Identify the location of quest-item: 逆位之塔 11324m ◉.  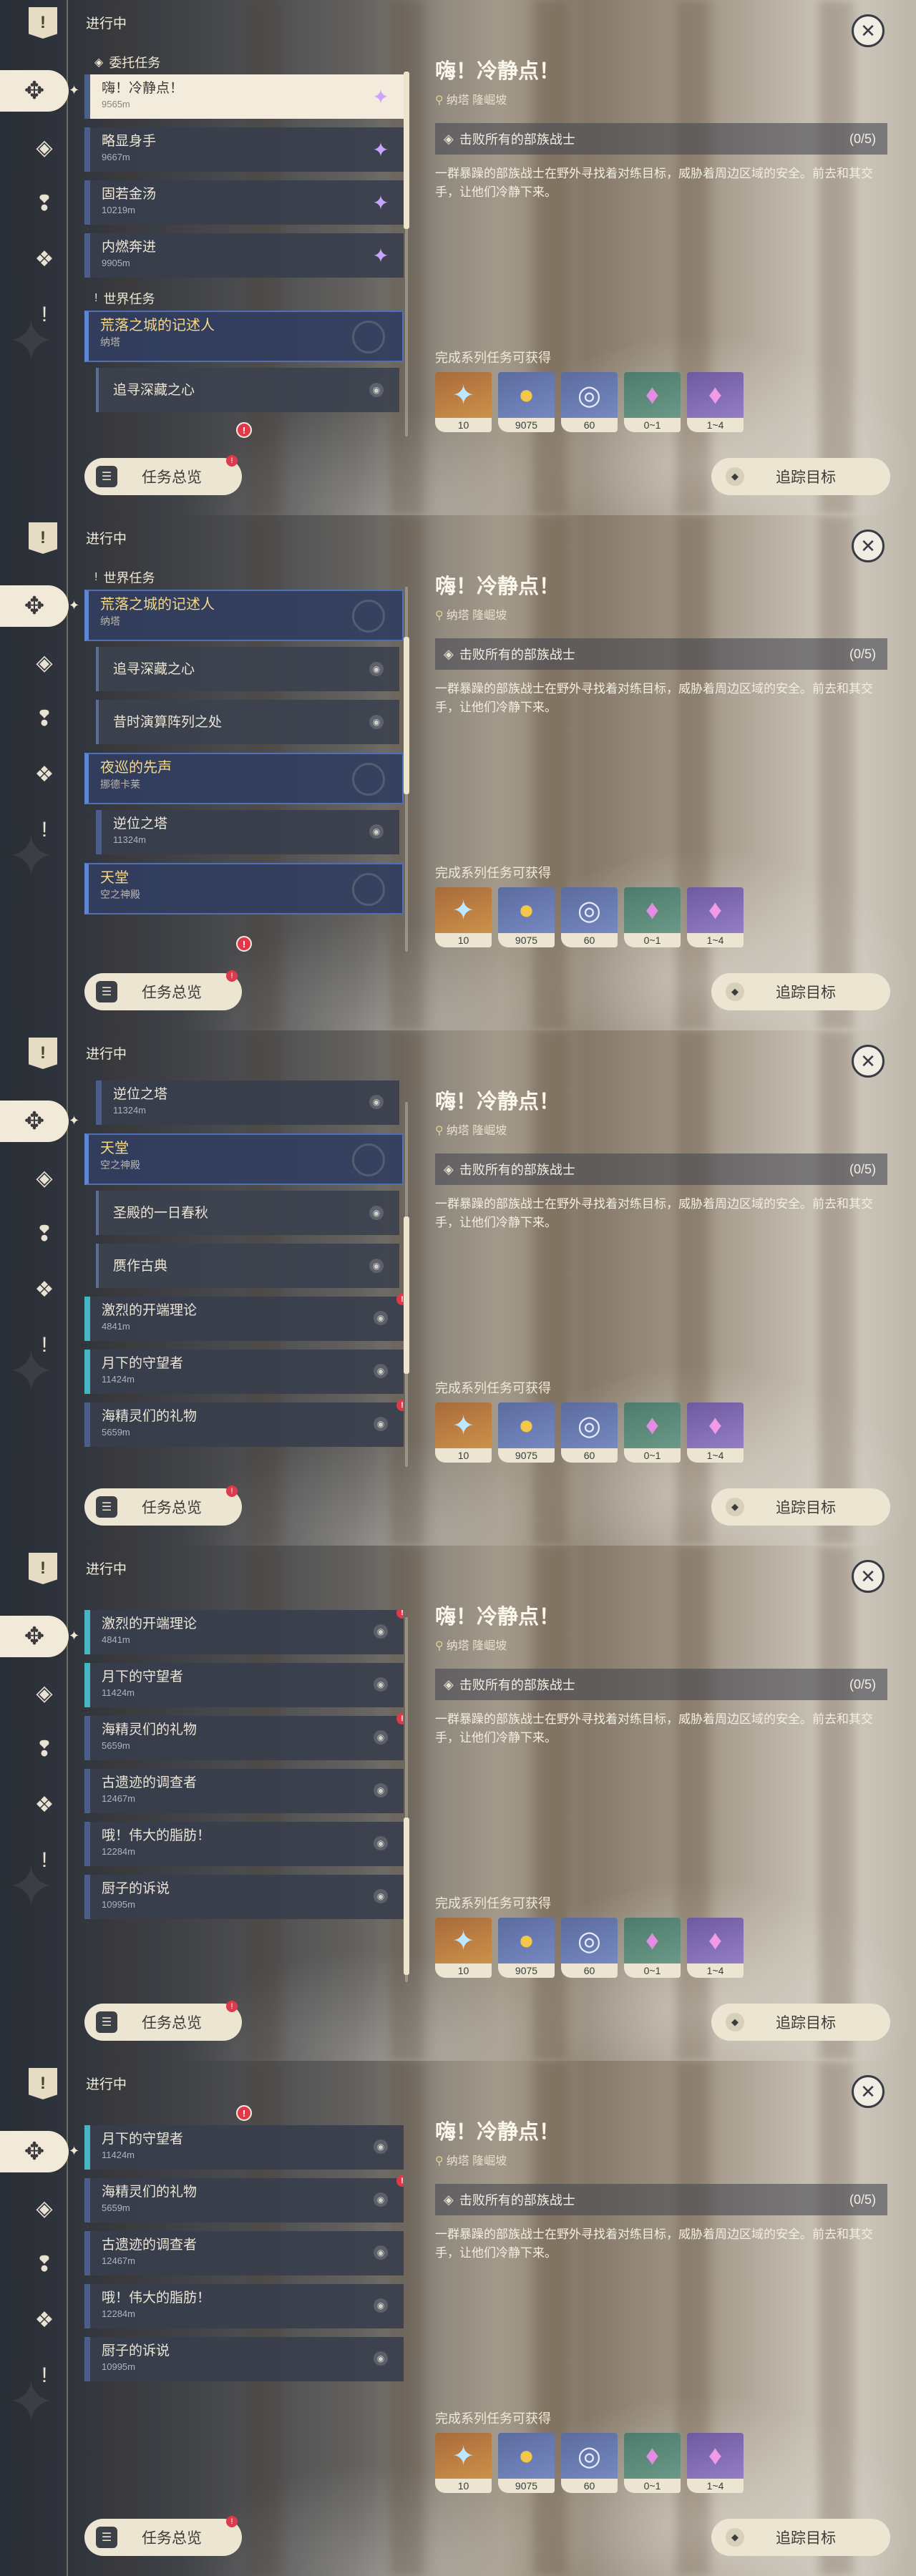
(247, 832).